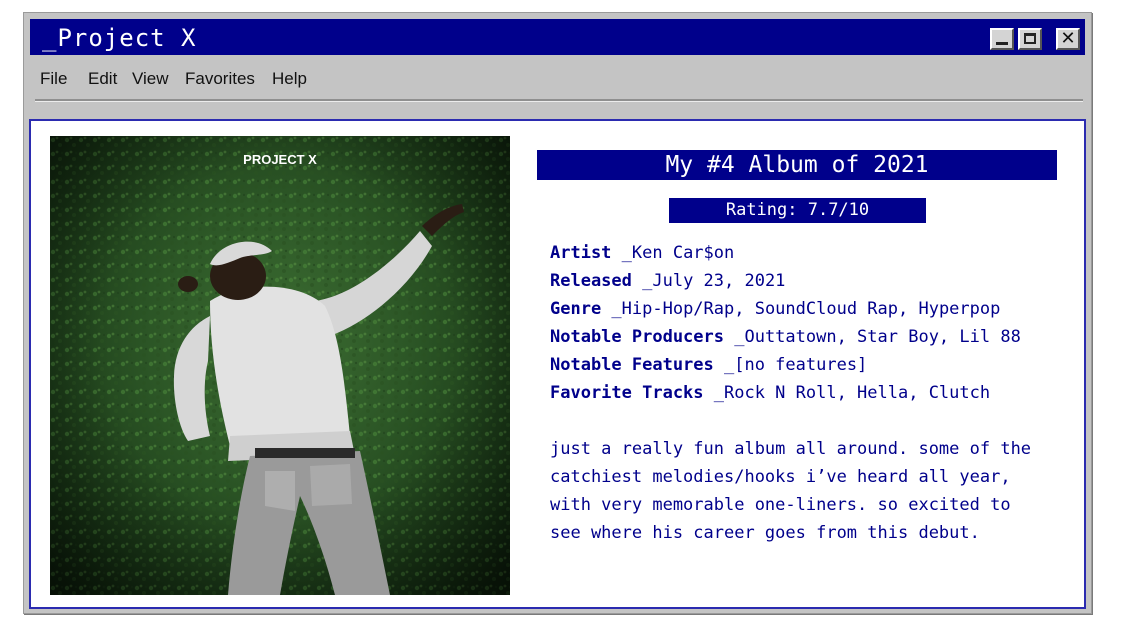  I want to click on detail-label: Notable Producers, so click(637, 337).